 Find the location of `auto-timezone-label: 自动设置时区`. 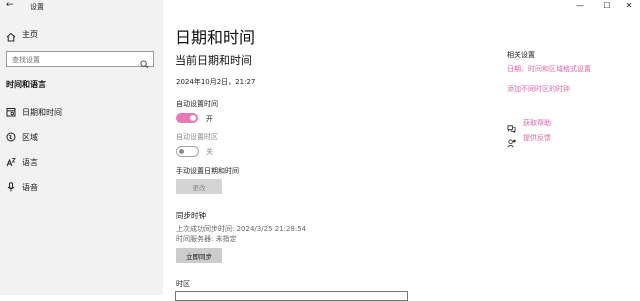

auto-timezone-label: 自动设置时区 is located at coordinates (197, 137).